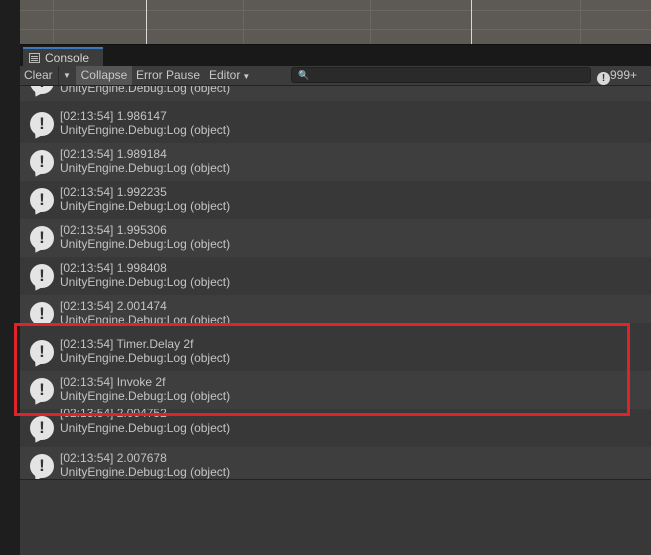 Image resolution: width=651 pixels, height=555 pixels. I want to click on message-count-toggle: ! 999+, so click(617, 75).